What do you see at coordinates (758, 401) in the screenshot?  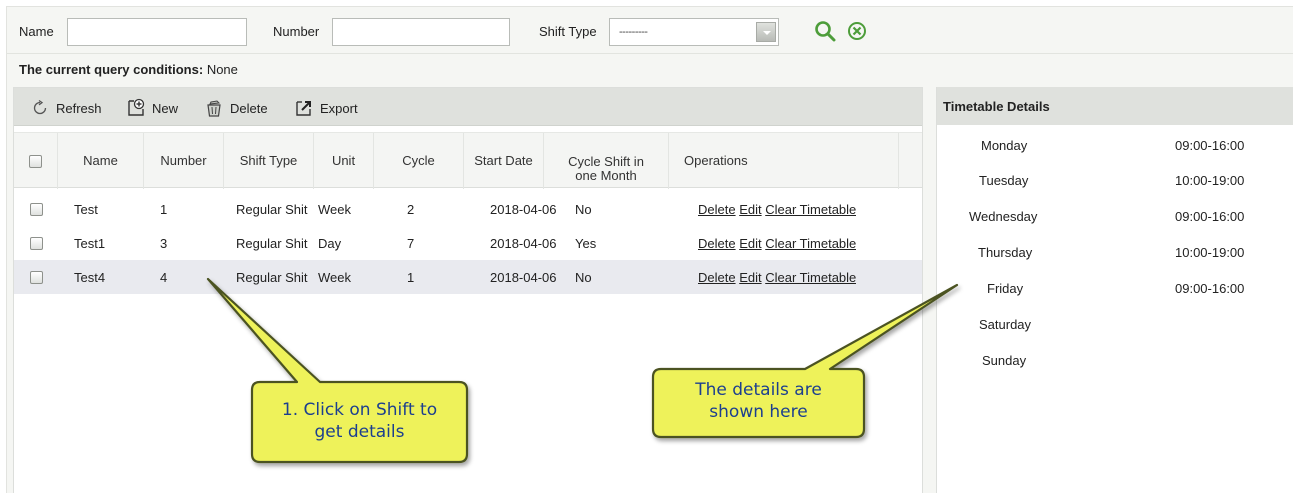 I see `callout-right-text: The details are shown here` at bounding box center [758, 401].